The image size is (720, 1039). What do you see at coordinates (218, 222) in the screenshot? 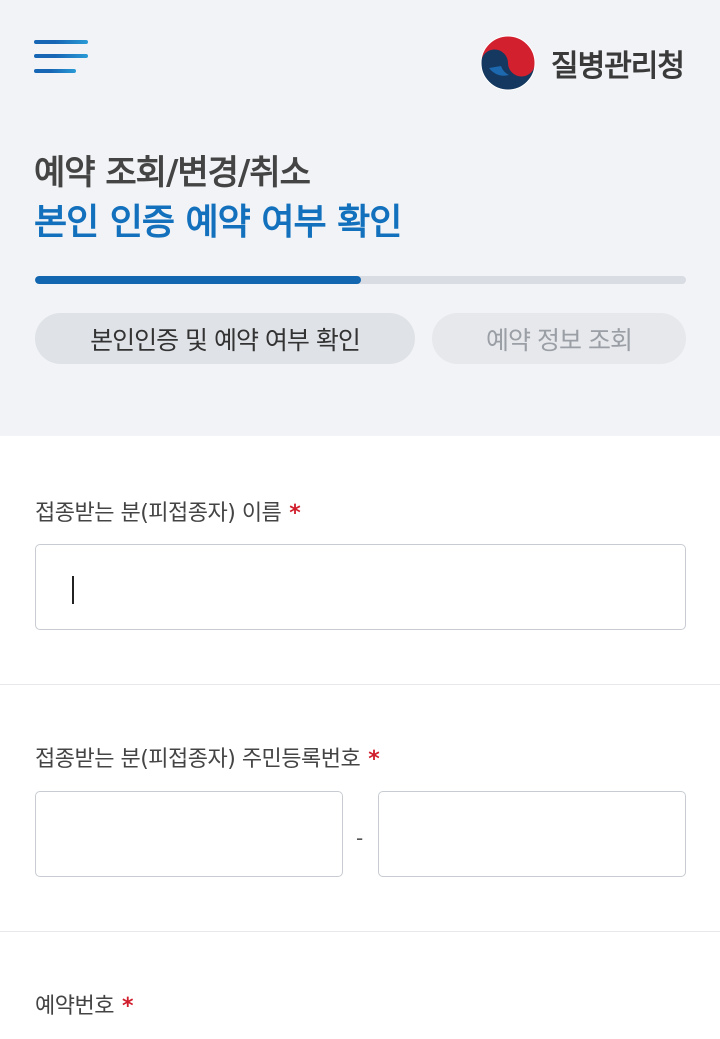
I see `page-subtitle: 본인 인증 예약 여부 확인` at bounding box center [218, 222].